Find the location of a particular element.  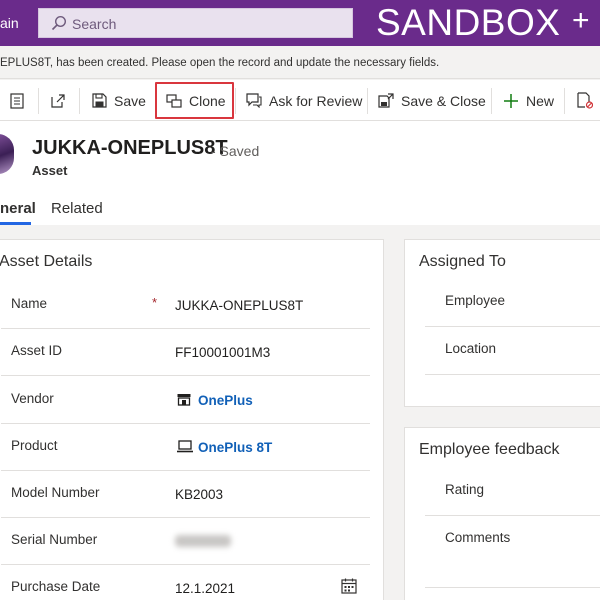

review-icon is located at coordinates (254, 100).